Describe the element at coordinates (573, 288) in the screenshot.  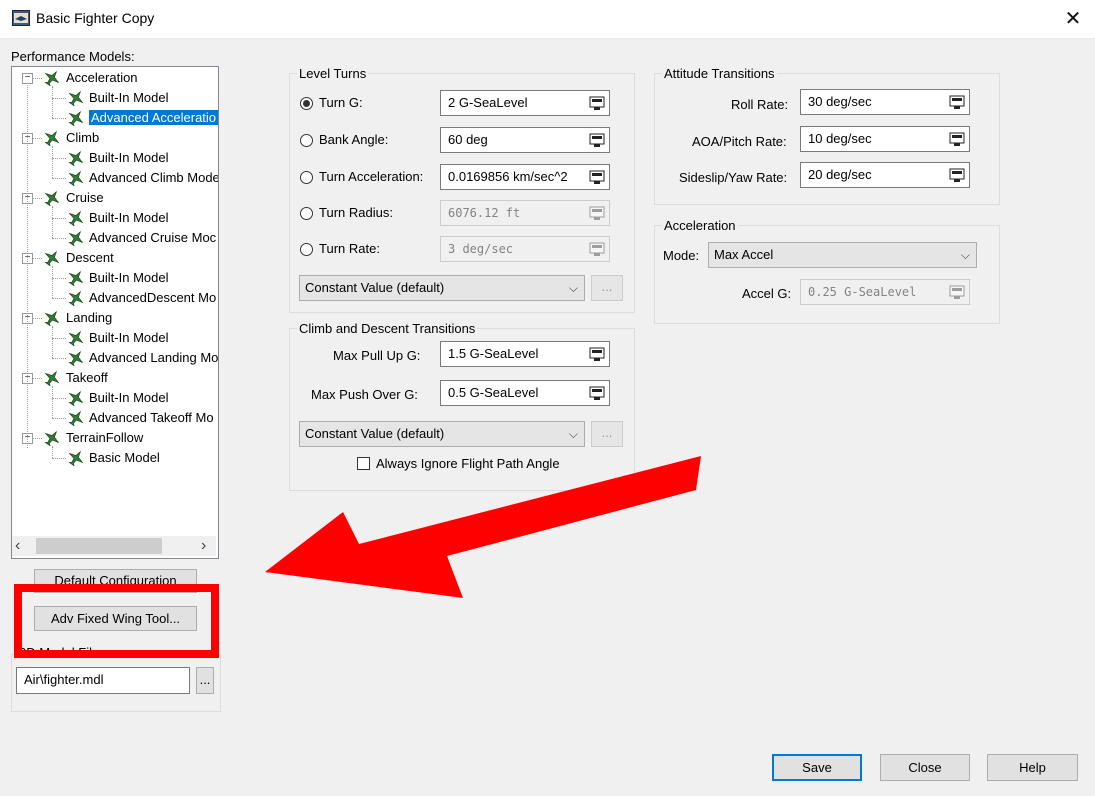
I see `chevron-down-icon: ⌵` at that location.